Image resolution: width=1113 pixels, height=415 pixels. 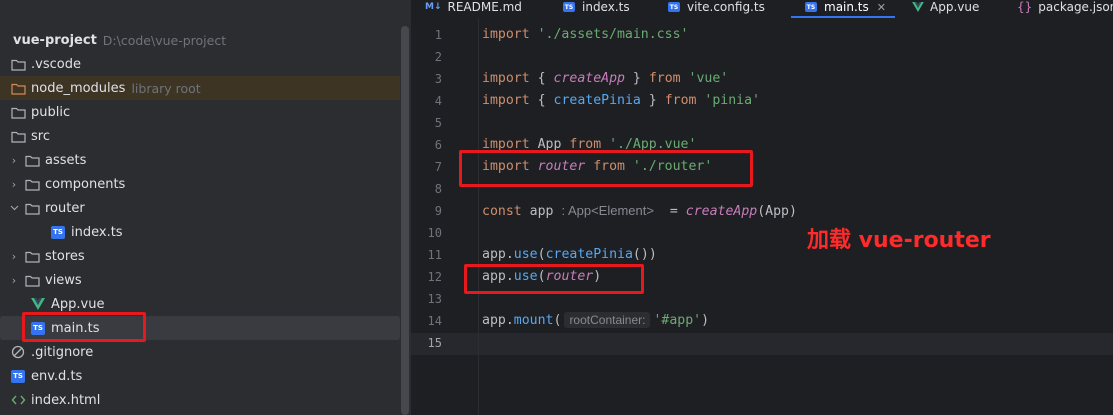 What do you see at coordinates (18, 400) in the screenshot?
I see `html-file-icon` at bounding box center [18, 400].